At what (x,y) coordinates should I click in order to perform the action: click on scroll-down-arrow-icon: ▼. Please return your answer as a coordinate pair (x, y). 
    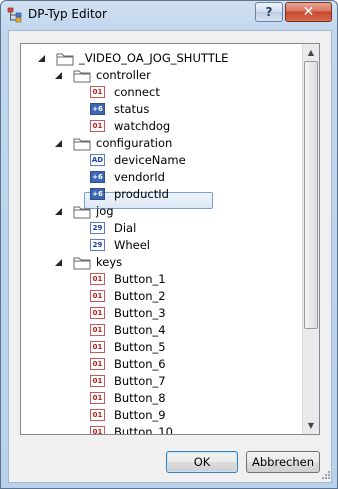
    Looking at the image, I should click on (311, 425).